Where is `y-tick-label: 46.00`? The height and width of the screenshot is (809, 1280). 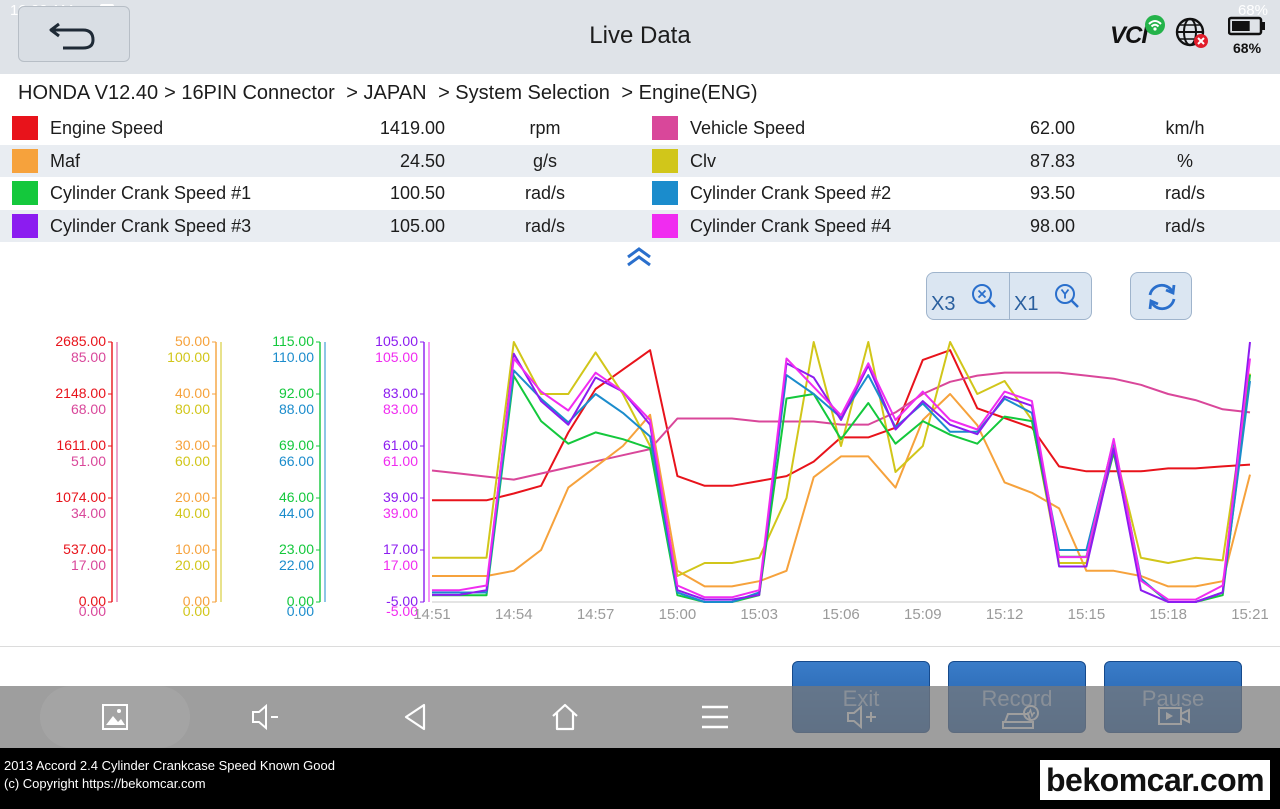
y-tick-label: 46.00 is located at coordinates (296, 497).